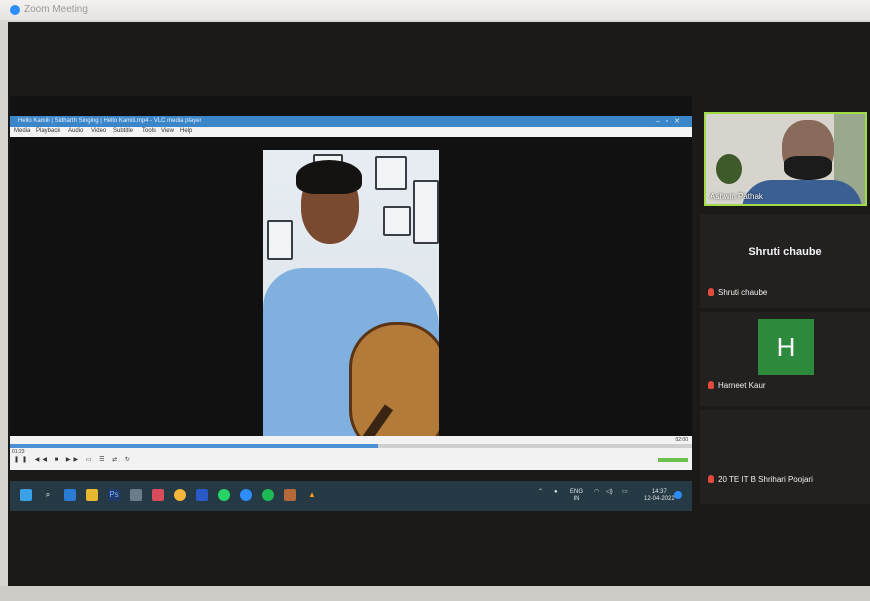  I want to click on participant-label-harneet: Harneet Kaur, so click(737, 385).